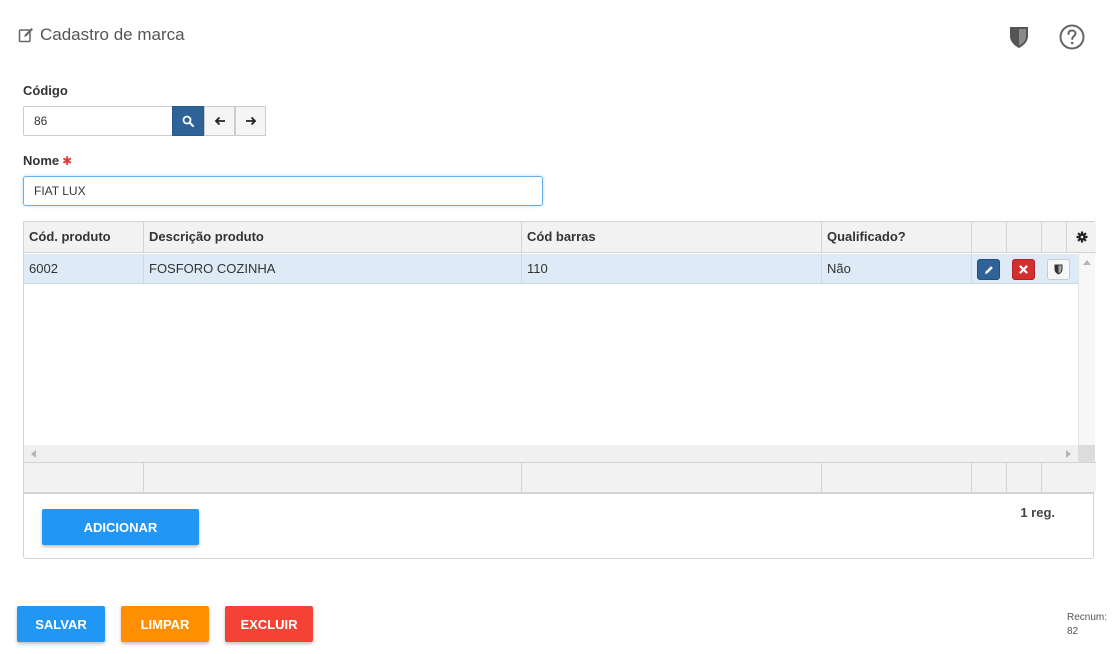 Image resolution: width=1114 pixels, height=654 pixels. Describe the element at coordinates (1072, 37) in the screenshot. I see `help-icon` at that location.